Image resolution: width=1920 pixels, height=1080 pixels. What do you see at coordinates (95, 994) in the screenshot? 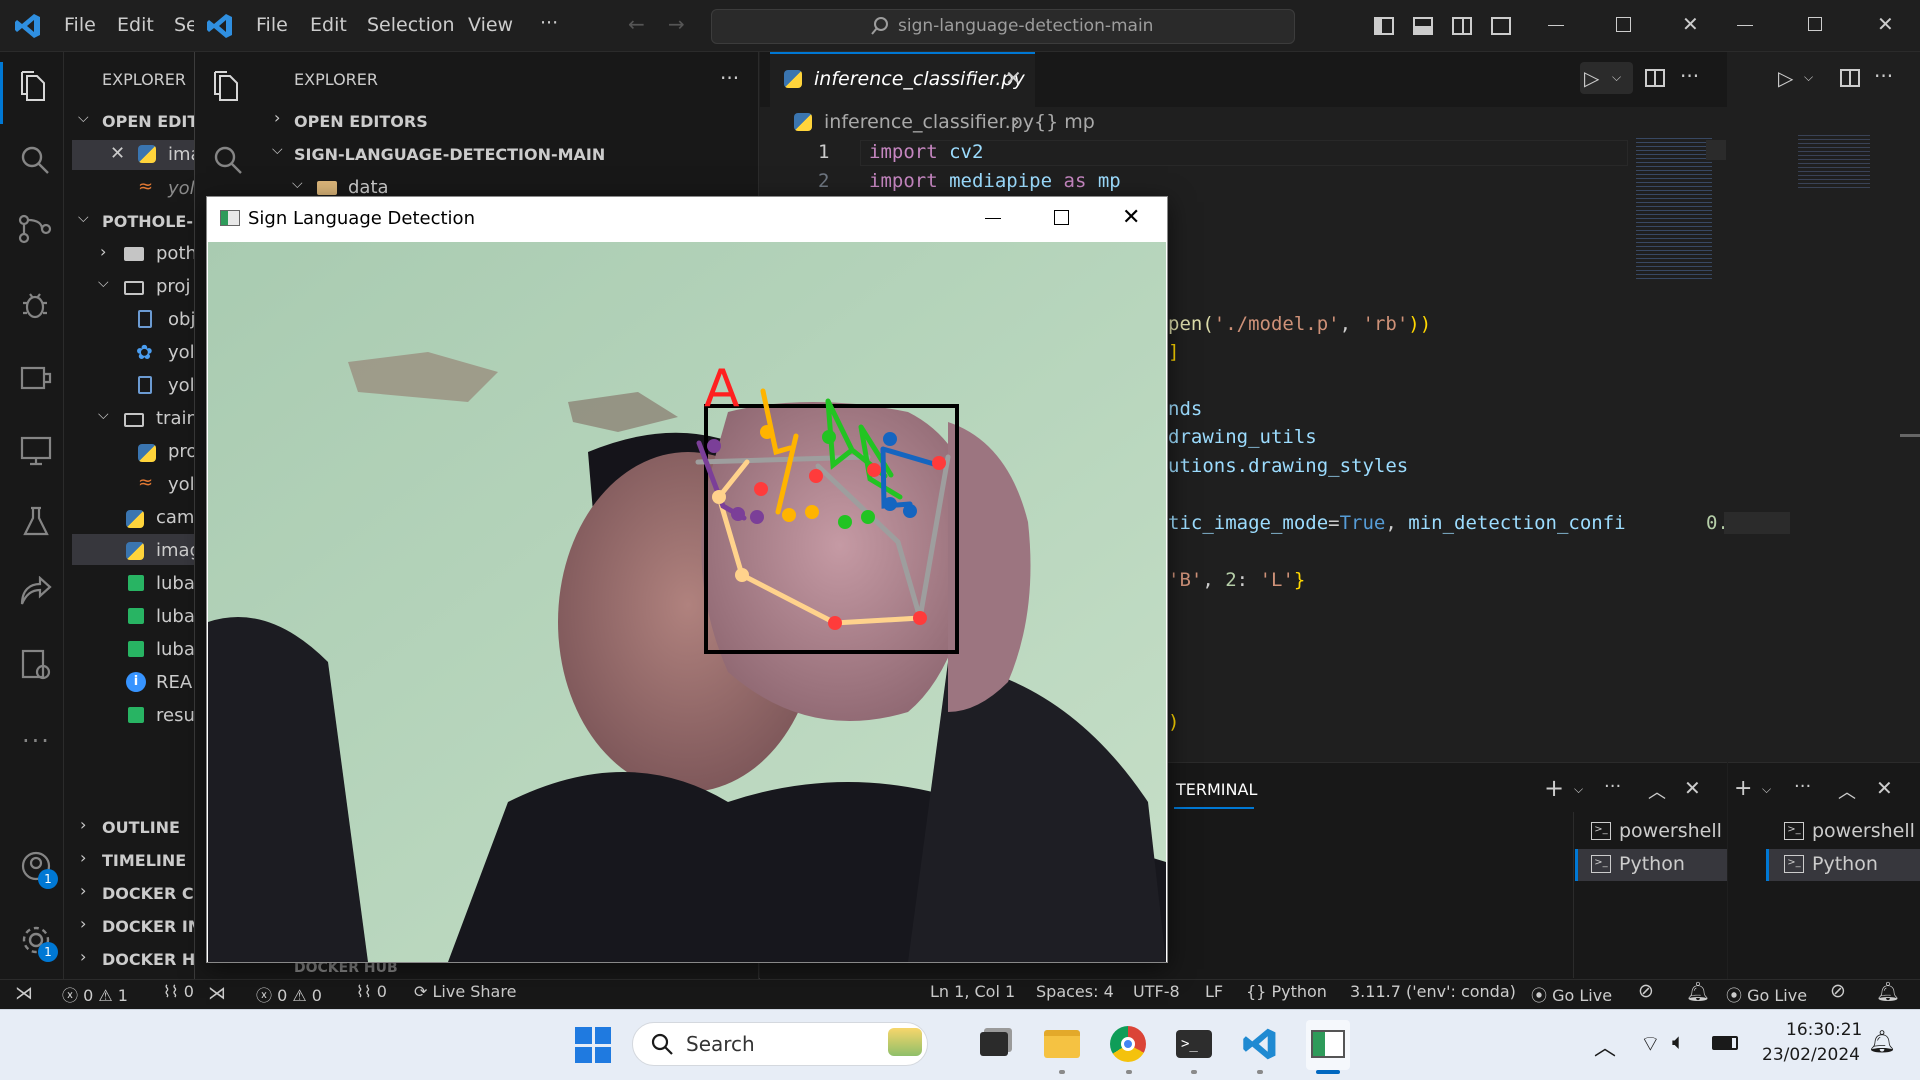
I see `back-problems-indicator: ⓧ 0 ⚠ 1` at bounding box center [95, 994].